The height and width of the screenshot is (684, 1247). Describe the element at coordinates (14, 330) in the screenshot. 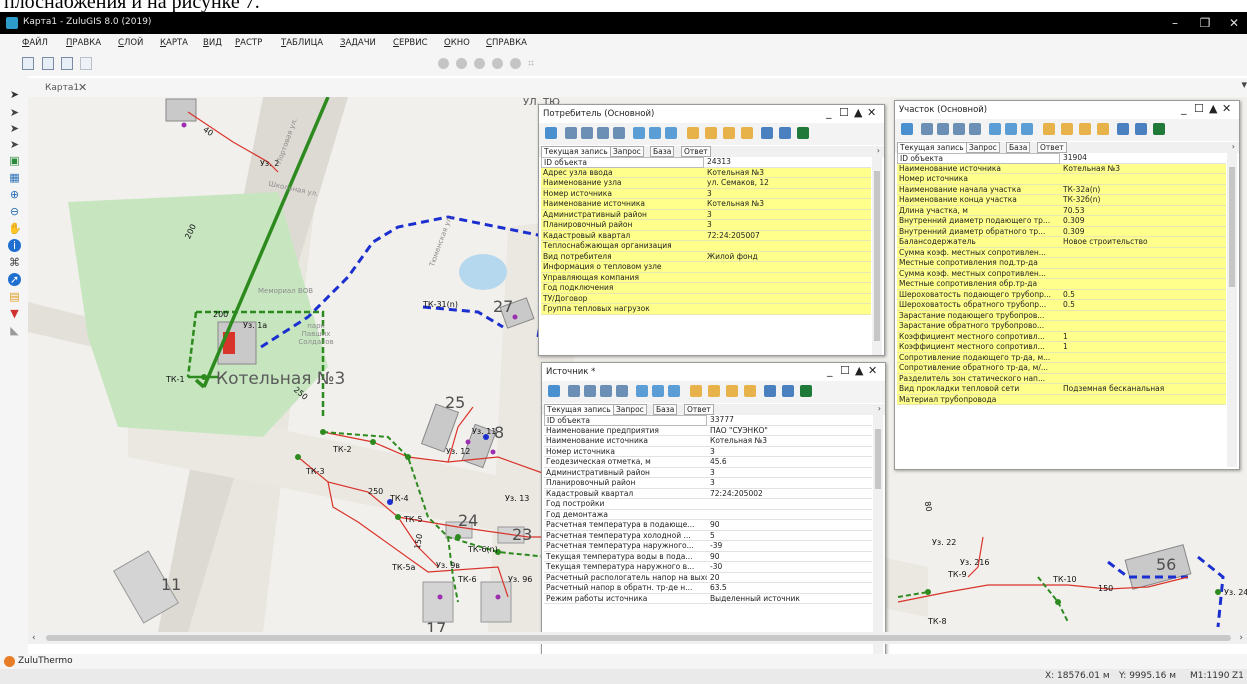

I see `measure-icon: ◣` at that location.